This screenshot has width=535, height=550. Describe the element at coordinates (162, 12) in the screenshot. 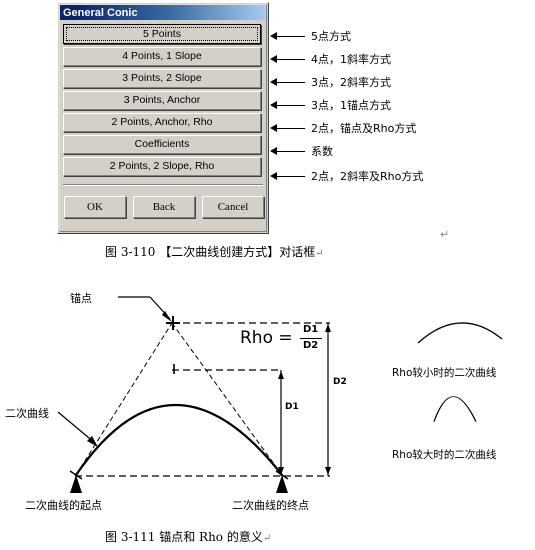

I see `dialog-titlebar: General Conic` at that location.